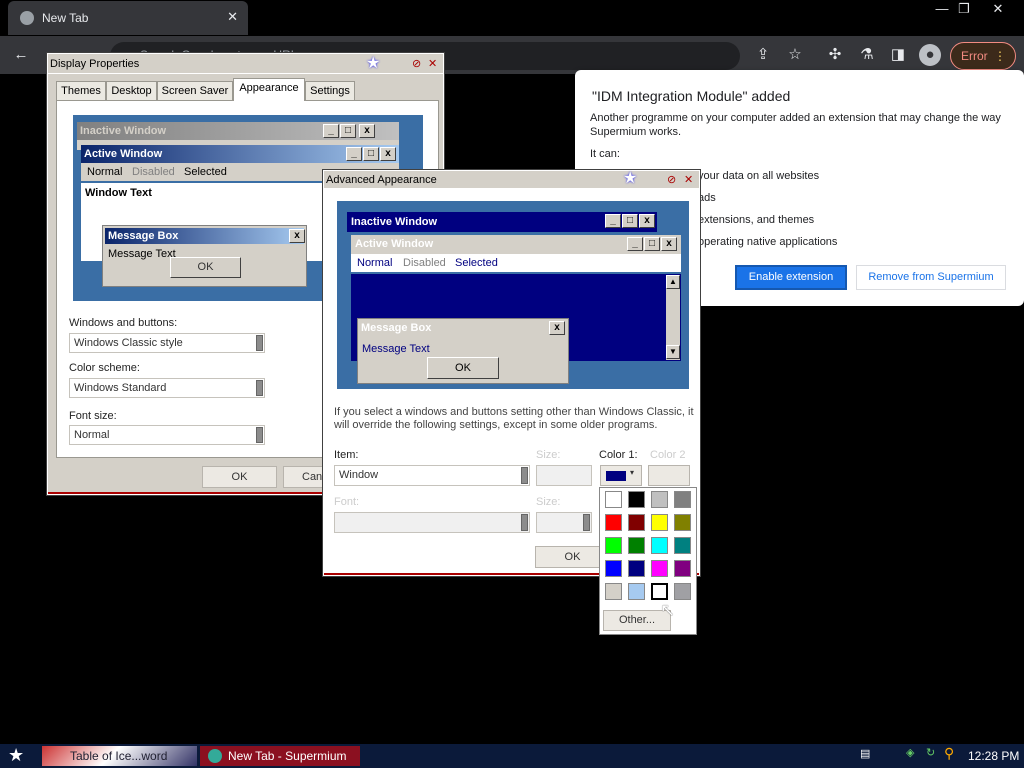 The height and width of the screenshot is (768, 1024). Describe the element at coordinates (983, 56) in the screenshot. I see `error-menu-button: Error ⋮` at that location.